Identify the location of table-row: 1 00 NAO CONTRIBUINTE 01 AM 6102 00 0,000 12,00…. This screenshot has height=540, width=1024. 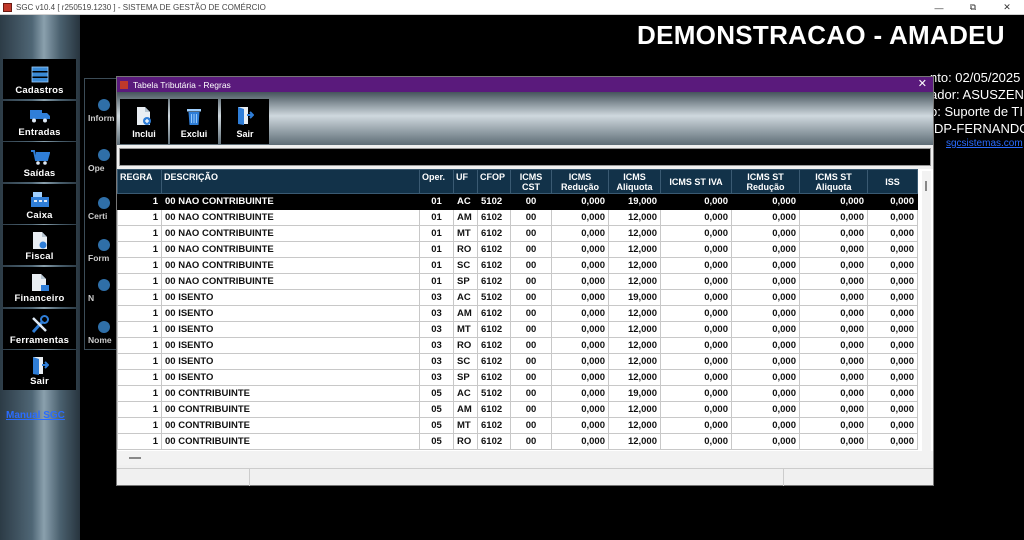
(517, 217).